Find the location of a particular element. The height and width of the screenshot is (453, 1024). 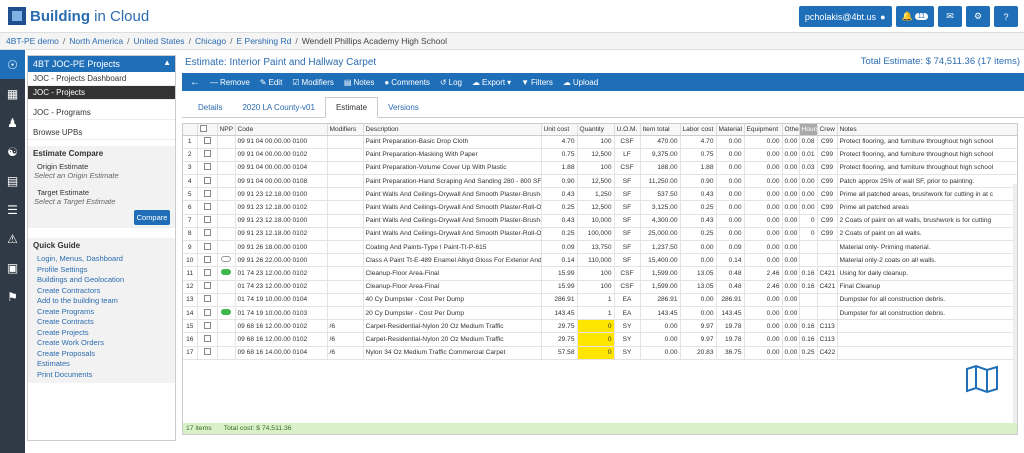

table-cell: /6 is located at coordinates (345, 326).